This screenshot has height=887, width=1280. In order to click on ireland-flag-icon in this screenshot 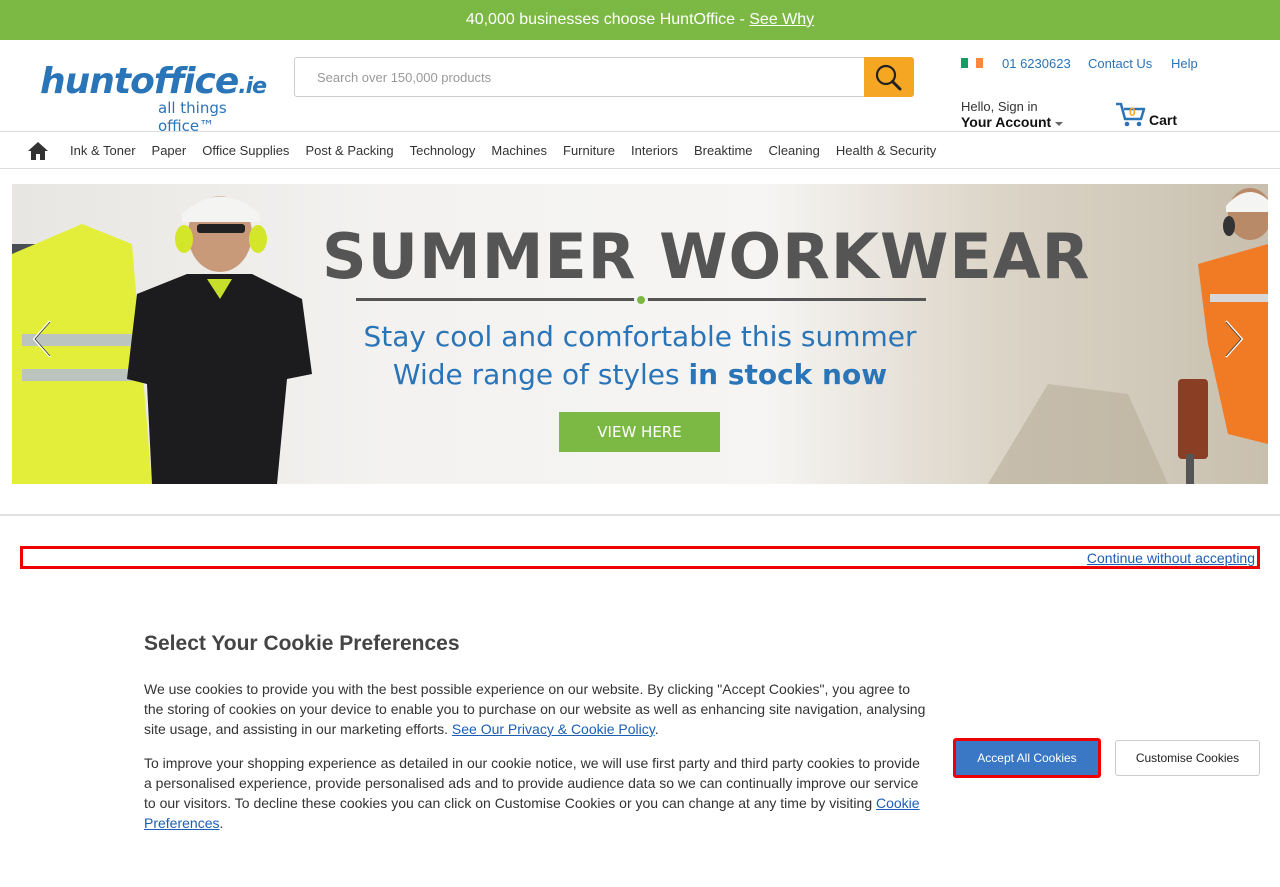, I will do `click(972, 63)`.